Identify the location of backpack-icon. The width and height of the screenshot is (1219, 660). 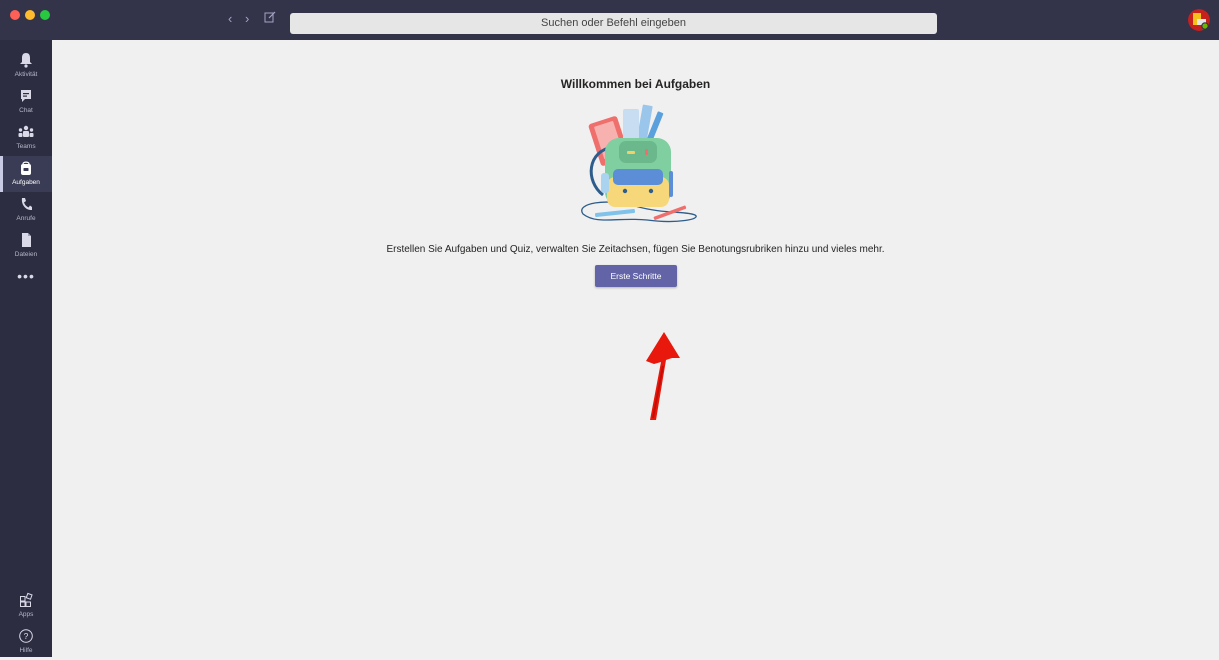
(26, 169).